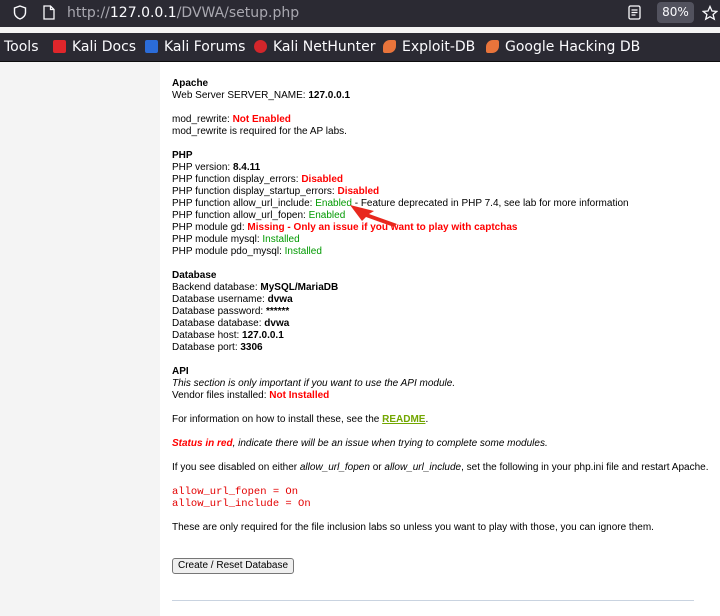 This screenshot has height=616, width=720. Describe the element at coordinates (280, 299) in the screenshot. I see `database-username-value: dvwa` at that location.